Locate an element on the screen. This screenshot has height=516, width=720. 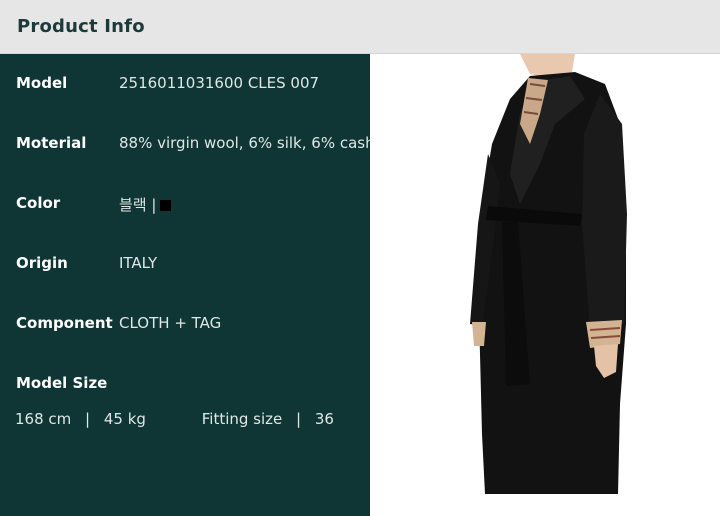
spec-value-component: CLOTH + TAG is located at coordinates (170, 323).